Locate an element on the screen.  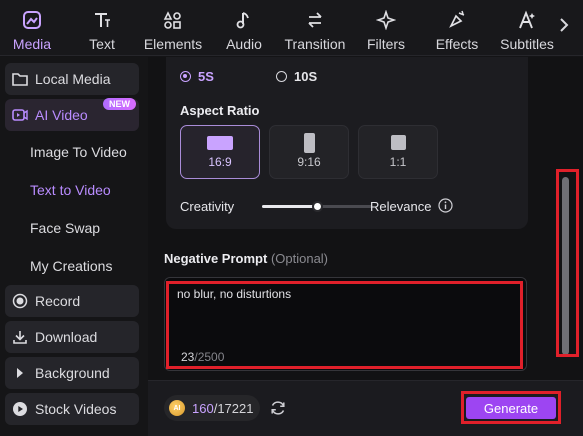
radio-selected-icon is located at coordinates (185, 76).